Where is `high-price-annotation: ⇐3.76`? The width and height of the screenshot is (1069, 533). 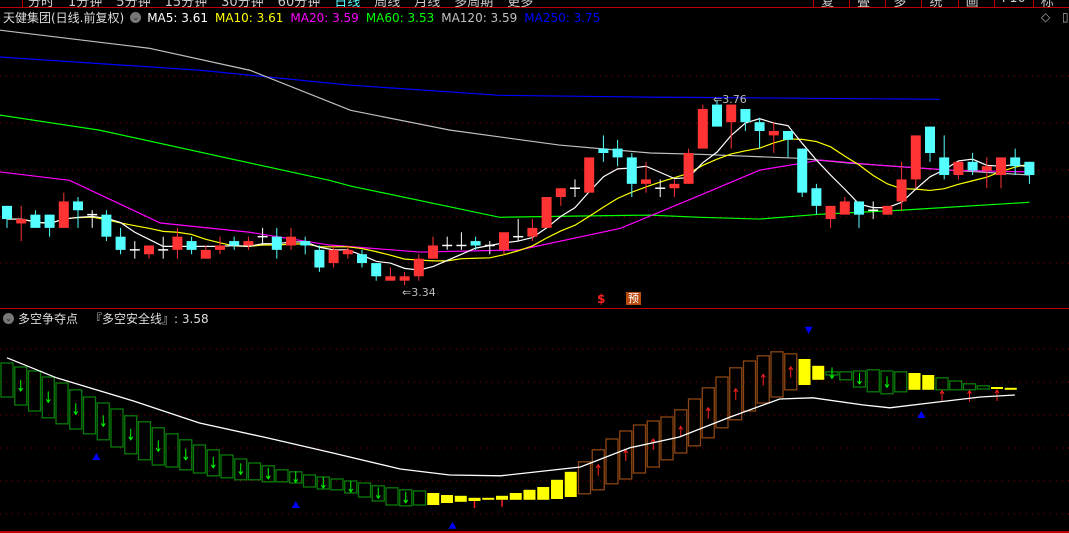
high-price-annotation: ⇐3.76 is located at coordinates (730, 99).